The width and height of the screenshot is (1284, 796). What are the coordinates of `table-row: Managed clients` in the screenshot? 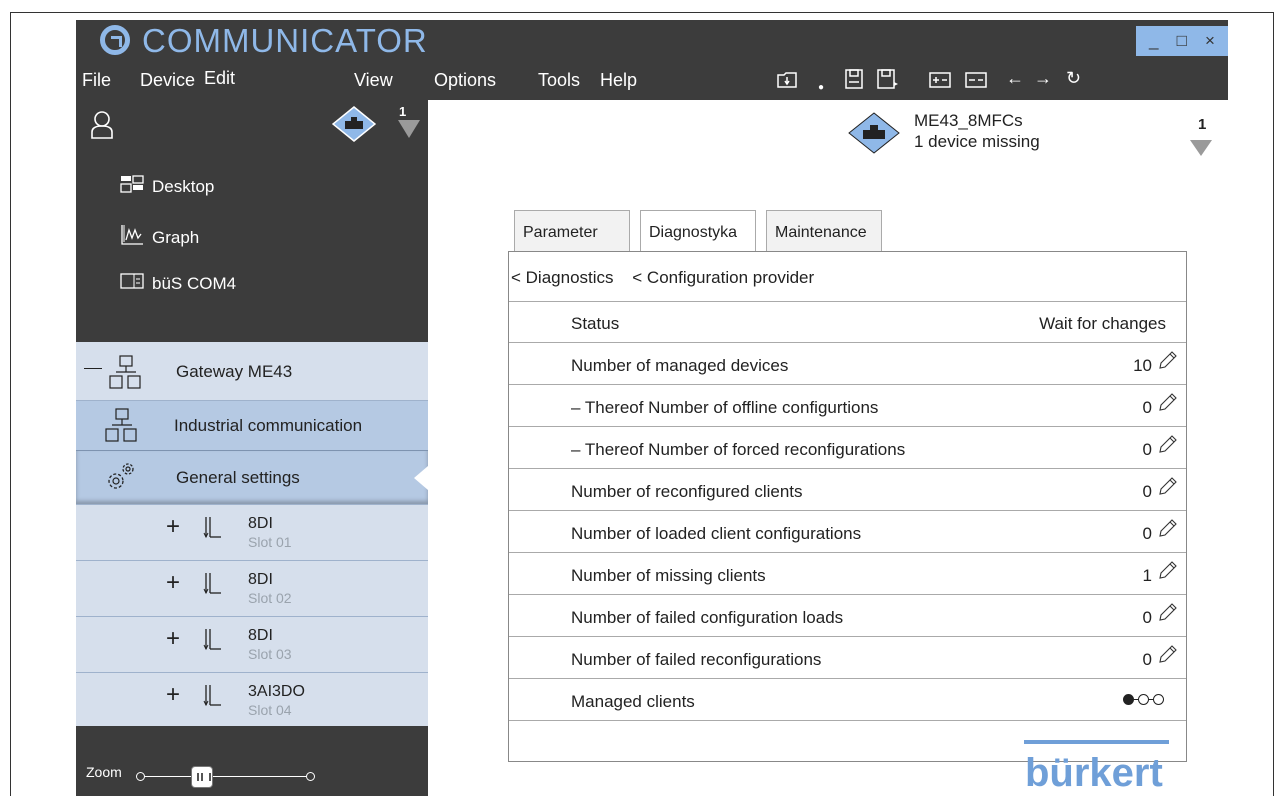 It's located at (847, 700).